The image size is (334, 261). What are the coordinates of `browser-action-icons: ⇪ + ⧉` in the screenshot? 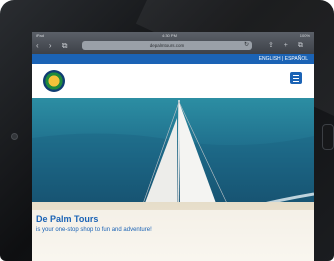 It's located at (287, 45).